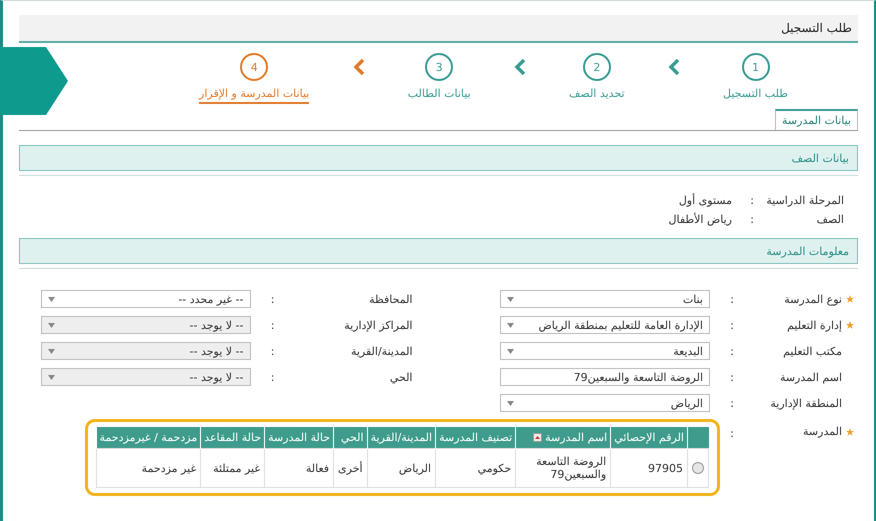 This screenshot has height=521, width=876. I want to click on field-label: اسم المدرسة, so click(811, 377).